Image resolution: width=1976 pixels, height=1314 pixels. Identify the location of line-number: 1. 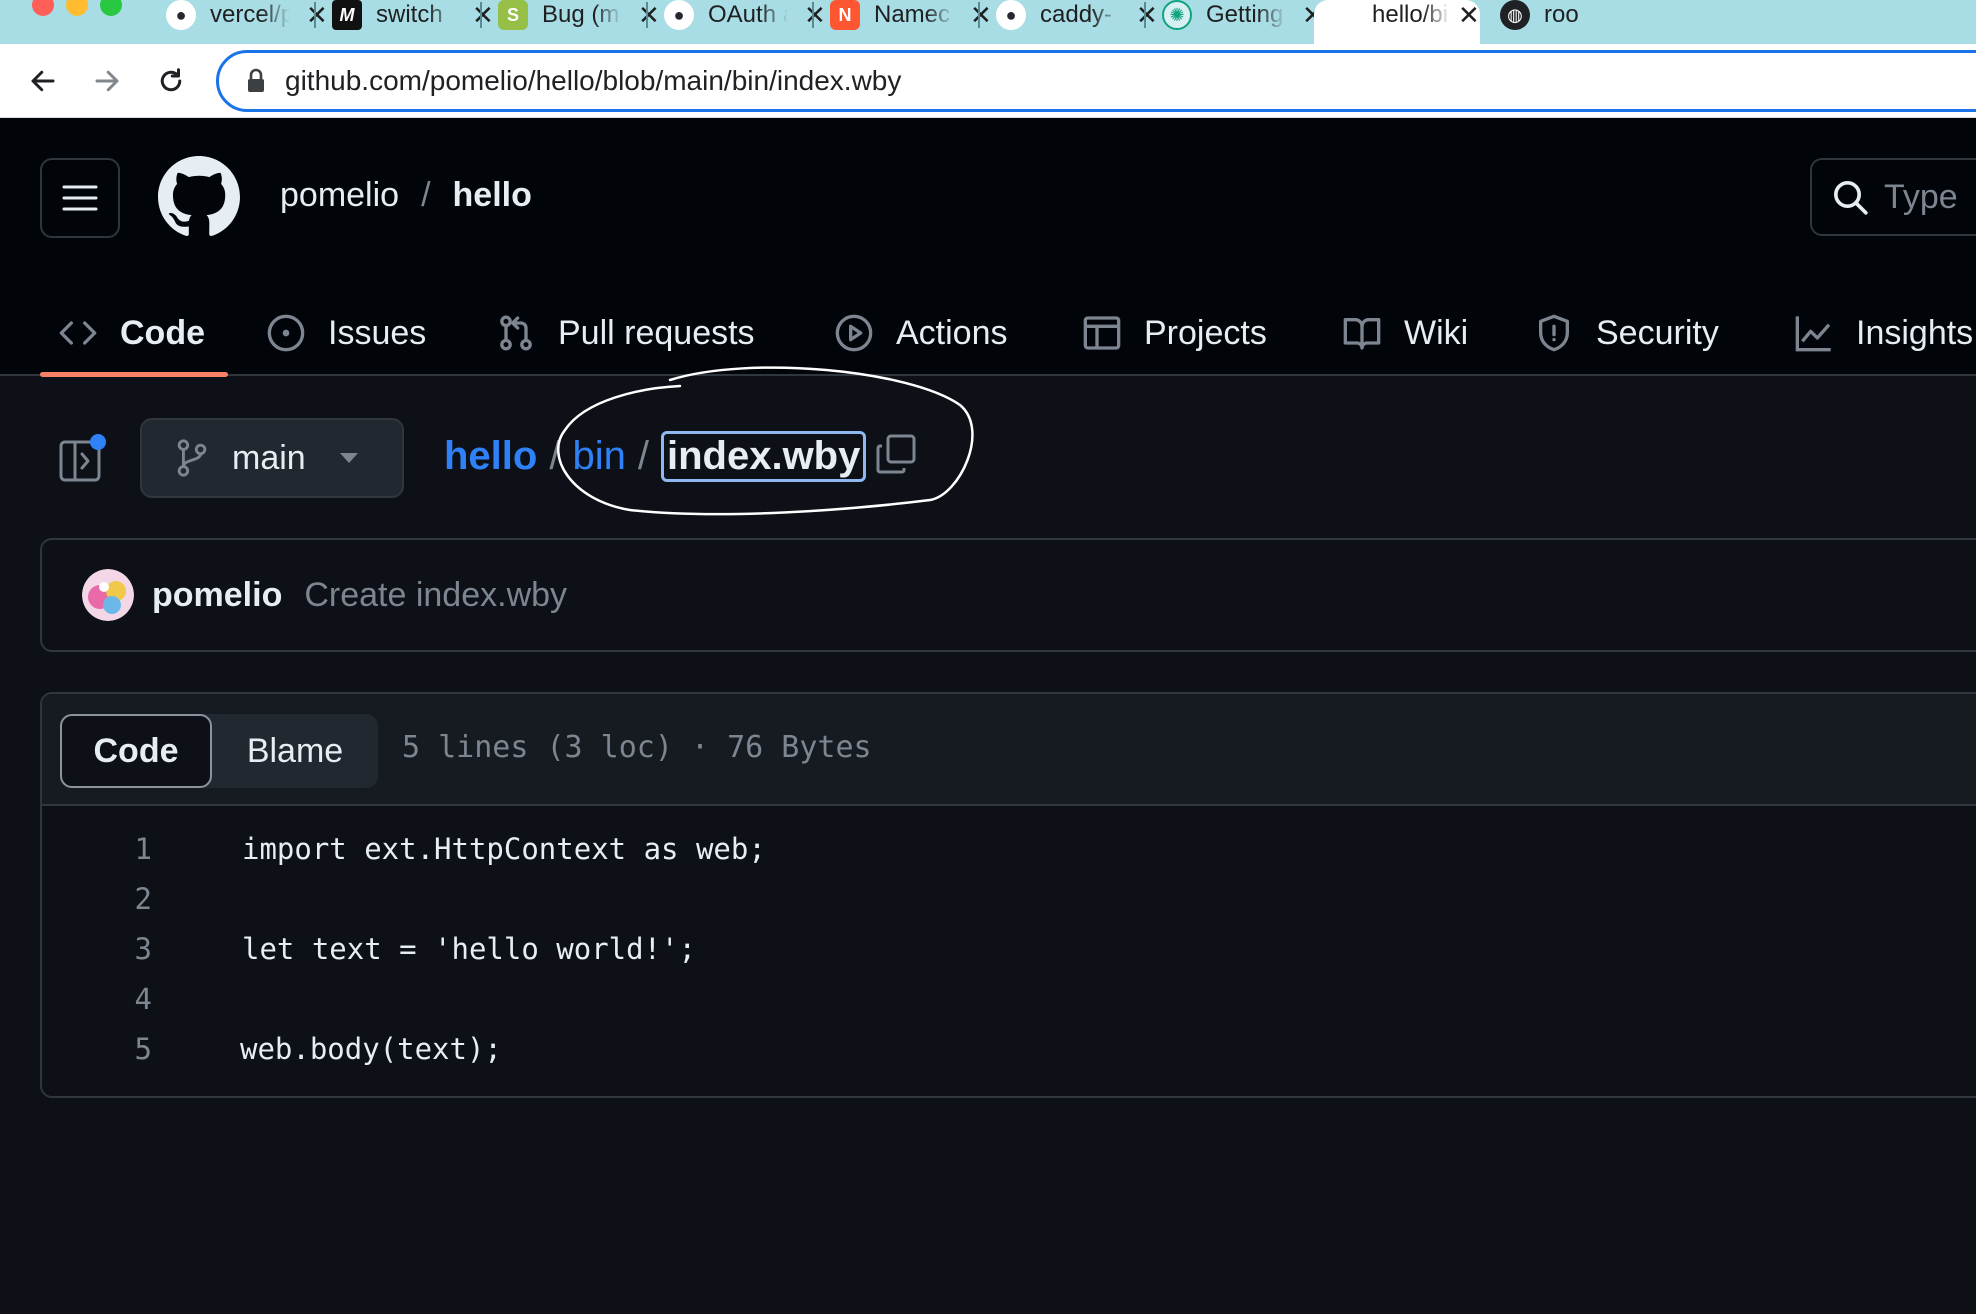
(97, 849).